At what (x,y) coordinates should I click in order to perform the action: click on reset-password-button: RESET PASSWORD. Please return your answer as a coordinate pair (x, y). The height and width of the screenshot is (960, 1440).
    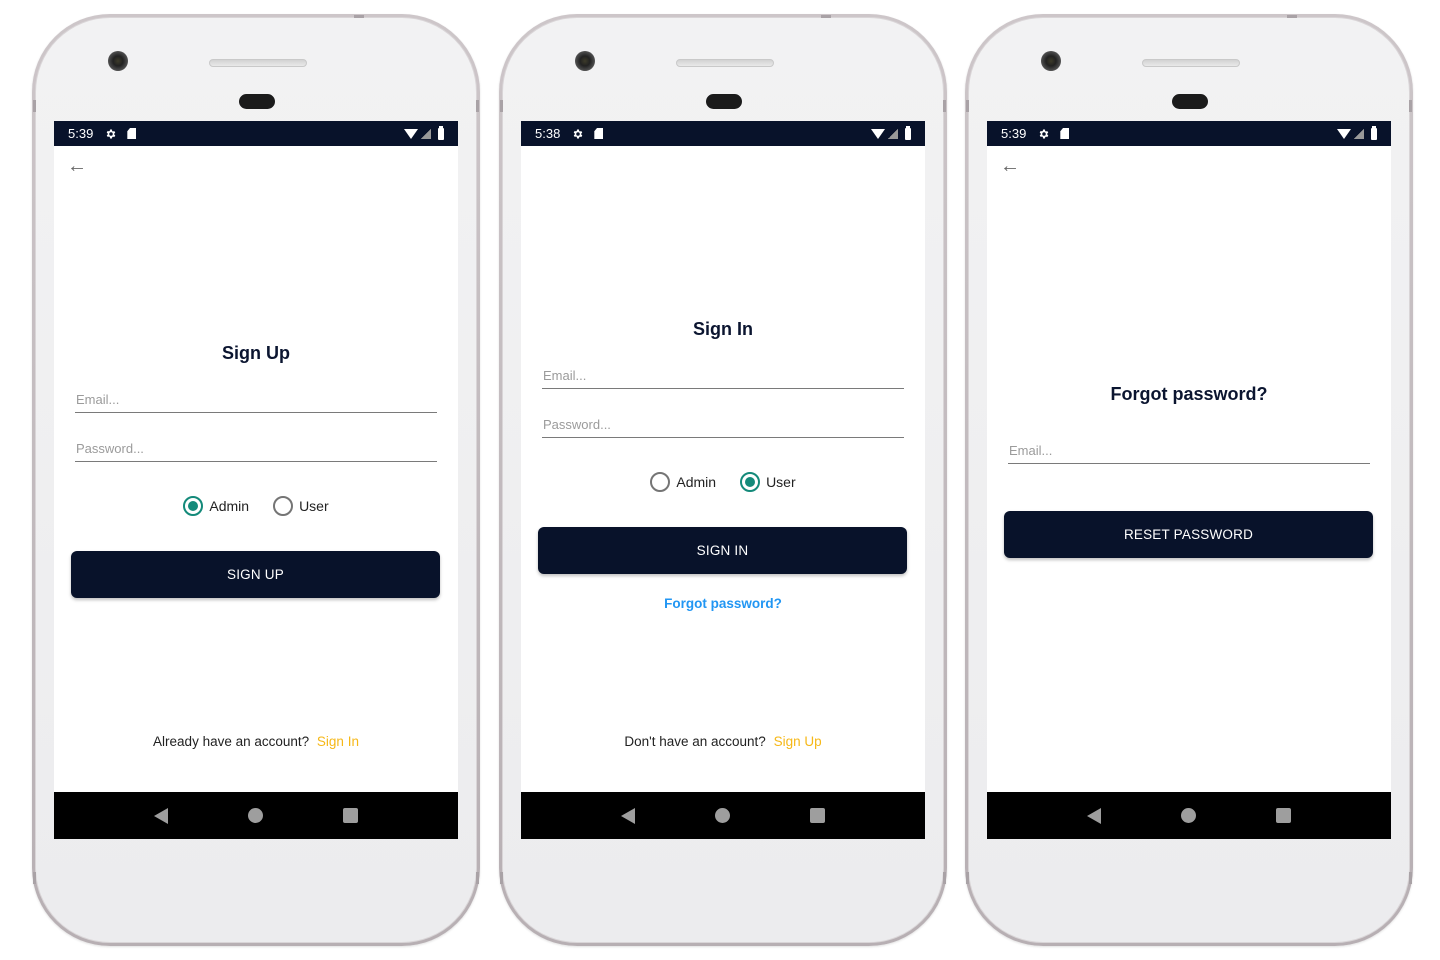
    Looking at the image, I should click on (1188, 534).